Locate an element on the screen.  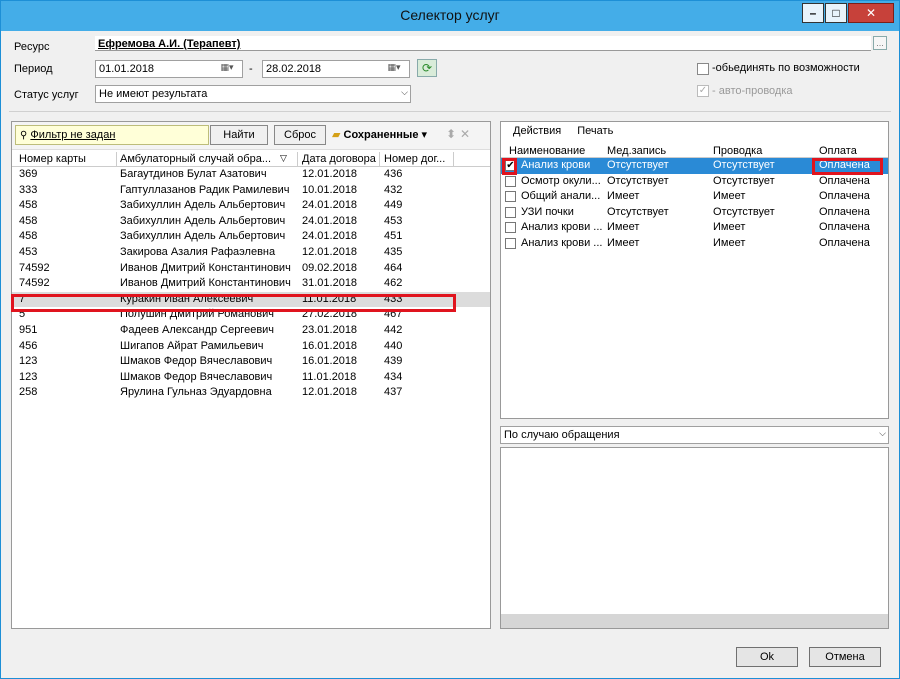
table-row: УЗИ почки Отсутствует Отсутствует Оплачена is located at coordinates (694, 213).